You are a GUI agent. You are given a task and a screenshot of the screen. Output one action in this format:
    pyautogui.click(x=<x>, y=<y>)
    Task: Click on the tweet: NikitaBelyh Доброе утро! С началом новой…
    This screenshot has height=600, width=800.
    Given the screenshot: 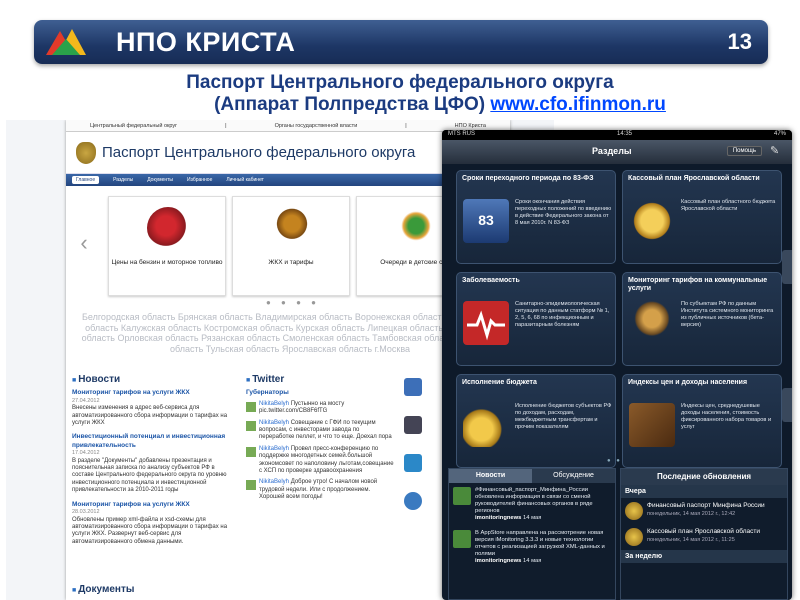 What is the action you would take?
    pyautogui.click(x=321, y=490)
    